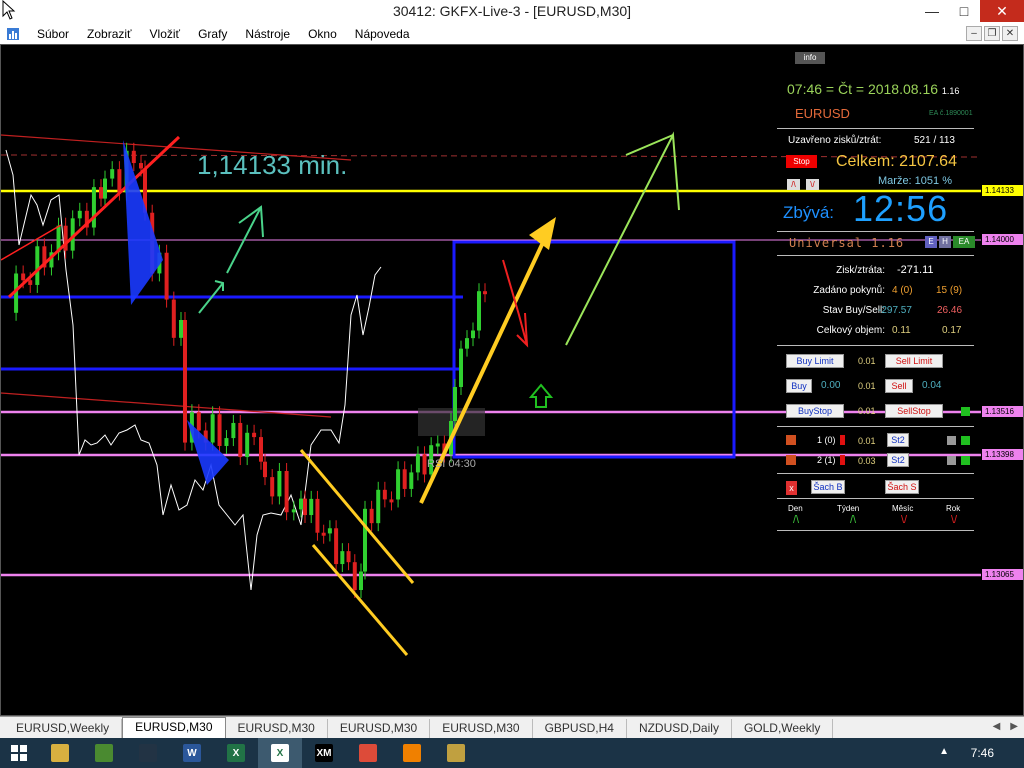 Image resolution: width=1024 pixels, height=768 pixels. What do you see at coordinates (901, 208) in the screenshot?
I see `countdown-timer: 12:56` at bounding box center [901, 208].